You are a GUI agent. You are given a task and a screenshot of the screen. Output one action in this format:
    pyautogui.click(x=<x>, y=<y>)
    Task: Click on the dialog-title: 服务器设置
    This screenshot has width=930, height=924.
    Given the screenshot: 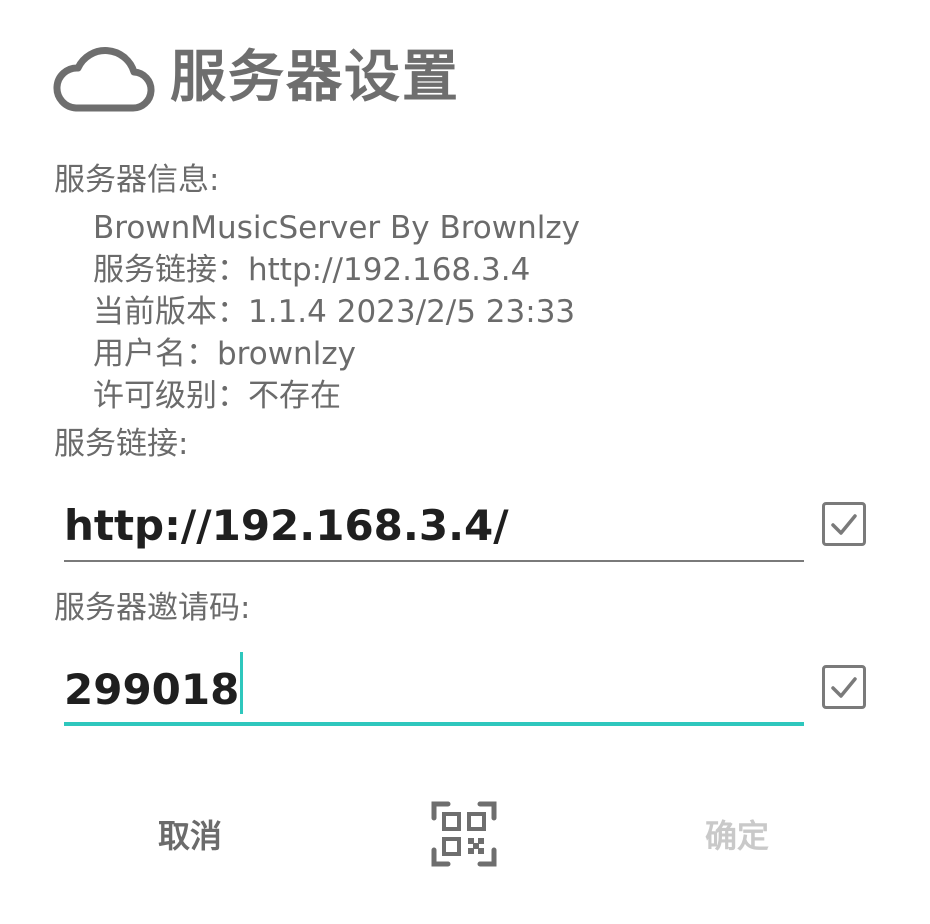 What is the action you would take?
    pyautogui.click(x=315, y=77)
    